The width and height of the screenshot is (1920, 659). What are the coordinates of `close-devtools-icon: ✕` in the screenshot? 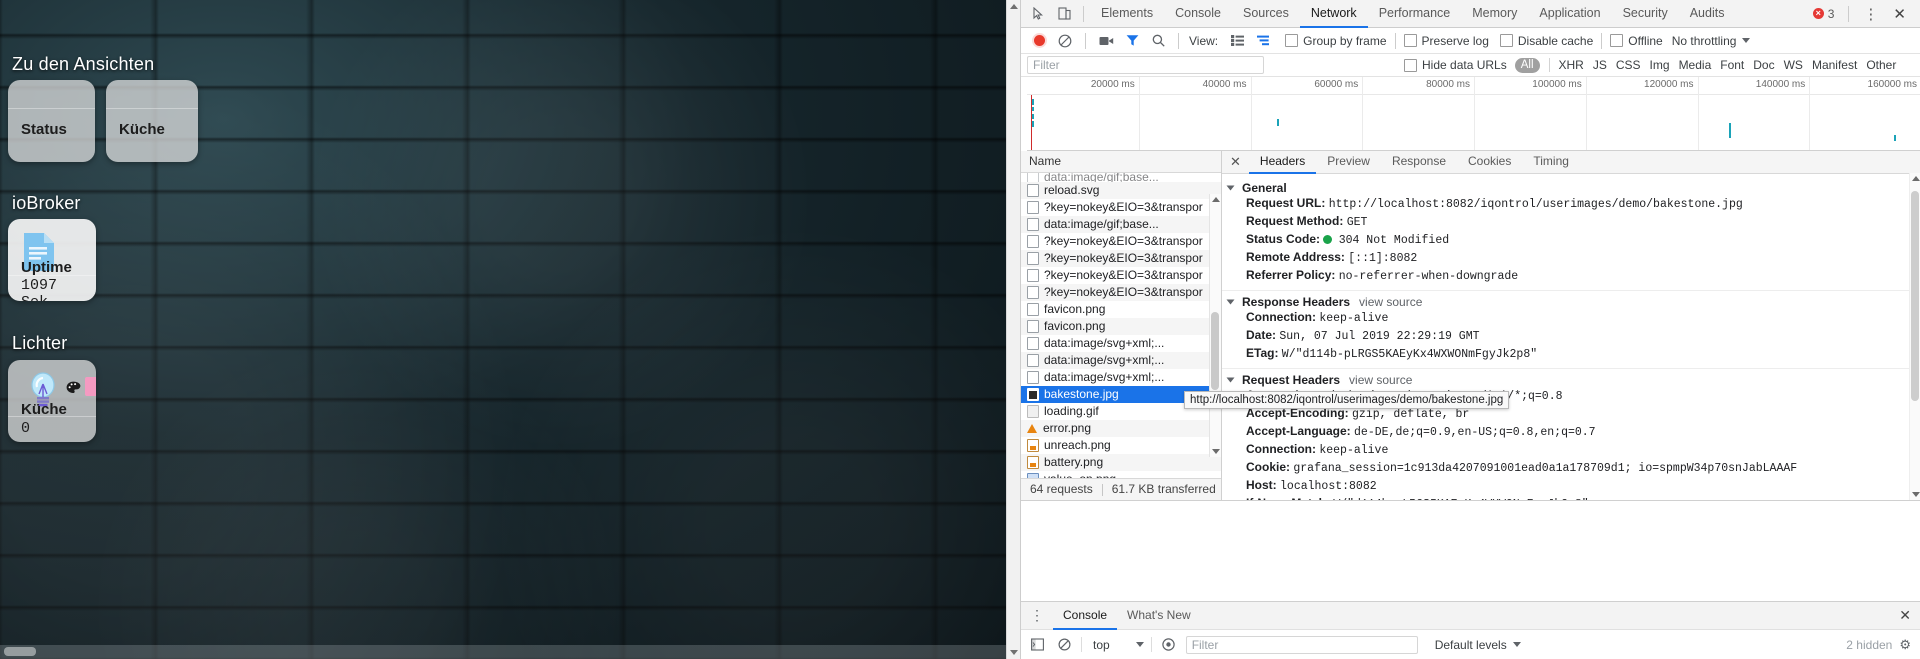 It's located at (1899, 14).